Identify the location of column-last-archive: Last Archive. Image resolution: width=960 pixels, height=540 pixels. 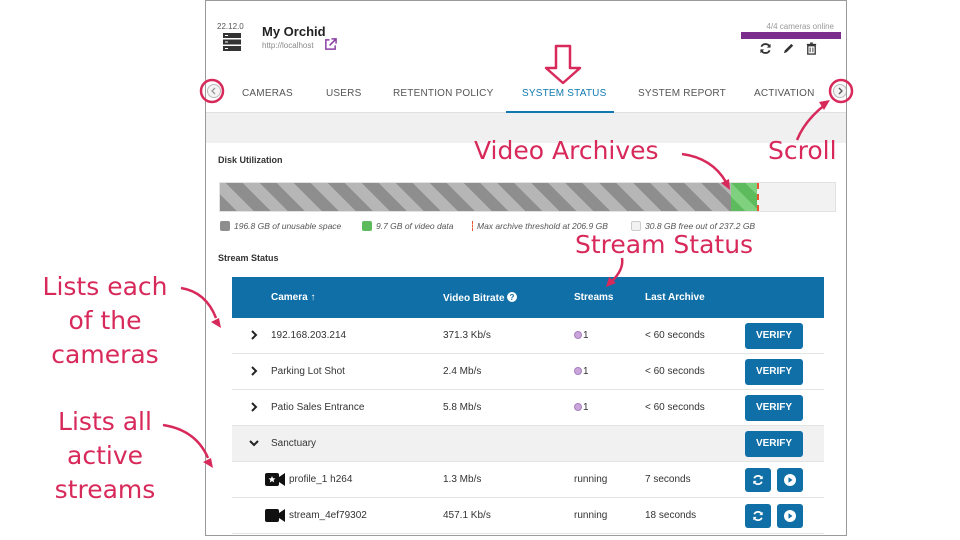
(675, 297).